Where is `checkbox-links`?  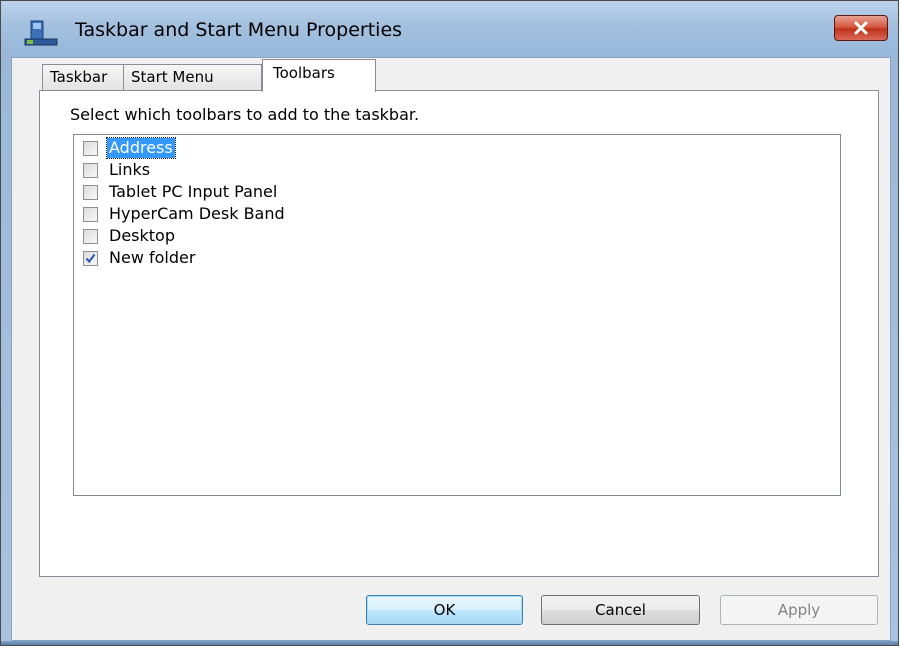 checkbox-links is located at coordinates (90, 170).